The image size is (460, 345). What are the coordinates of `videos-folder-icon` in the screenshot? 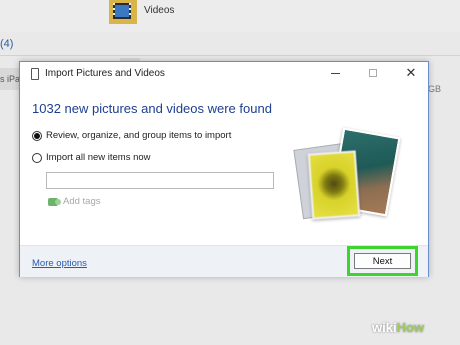 It's located at (123, 12).